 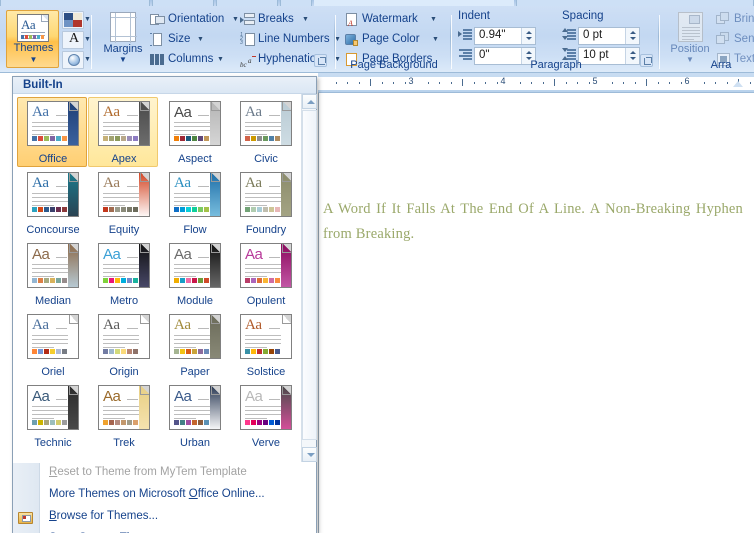 What do you see at coordinates (52, 132) in the screenshot?
I see `theme-item-office: Aa Office` at bounding box center [52, 132].